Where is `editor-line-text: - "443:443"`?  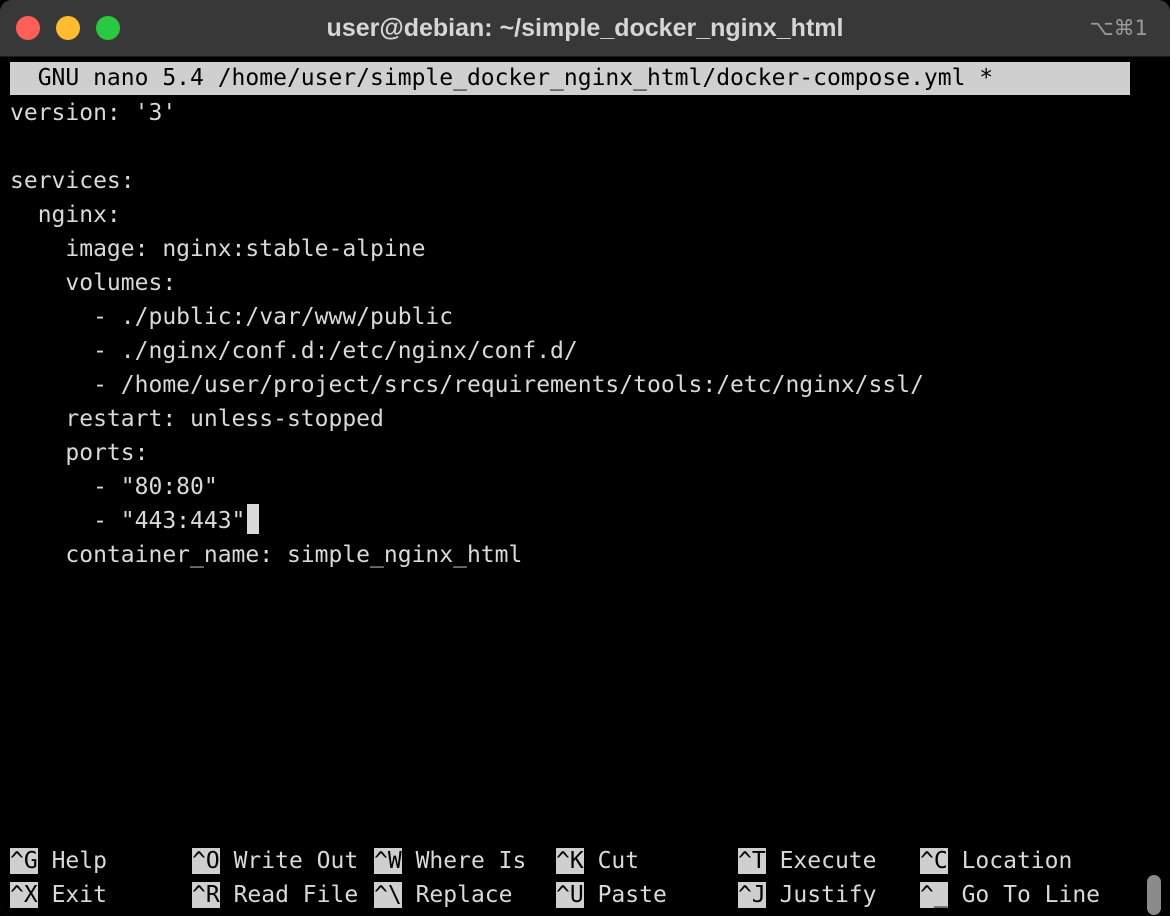
editor-line-text: - "443:443" is located at coordinates (128, 521).